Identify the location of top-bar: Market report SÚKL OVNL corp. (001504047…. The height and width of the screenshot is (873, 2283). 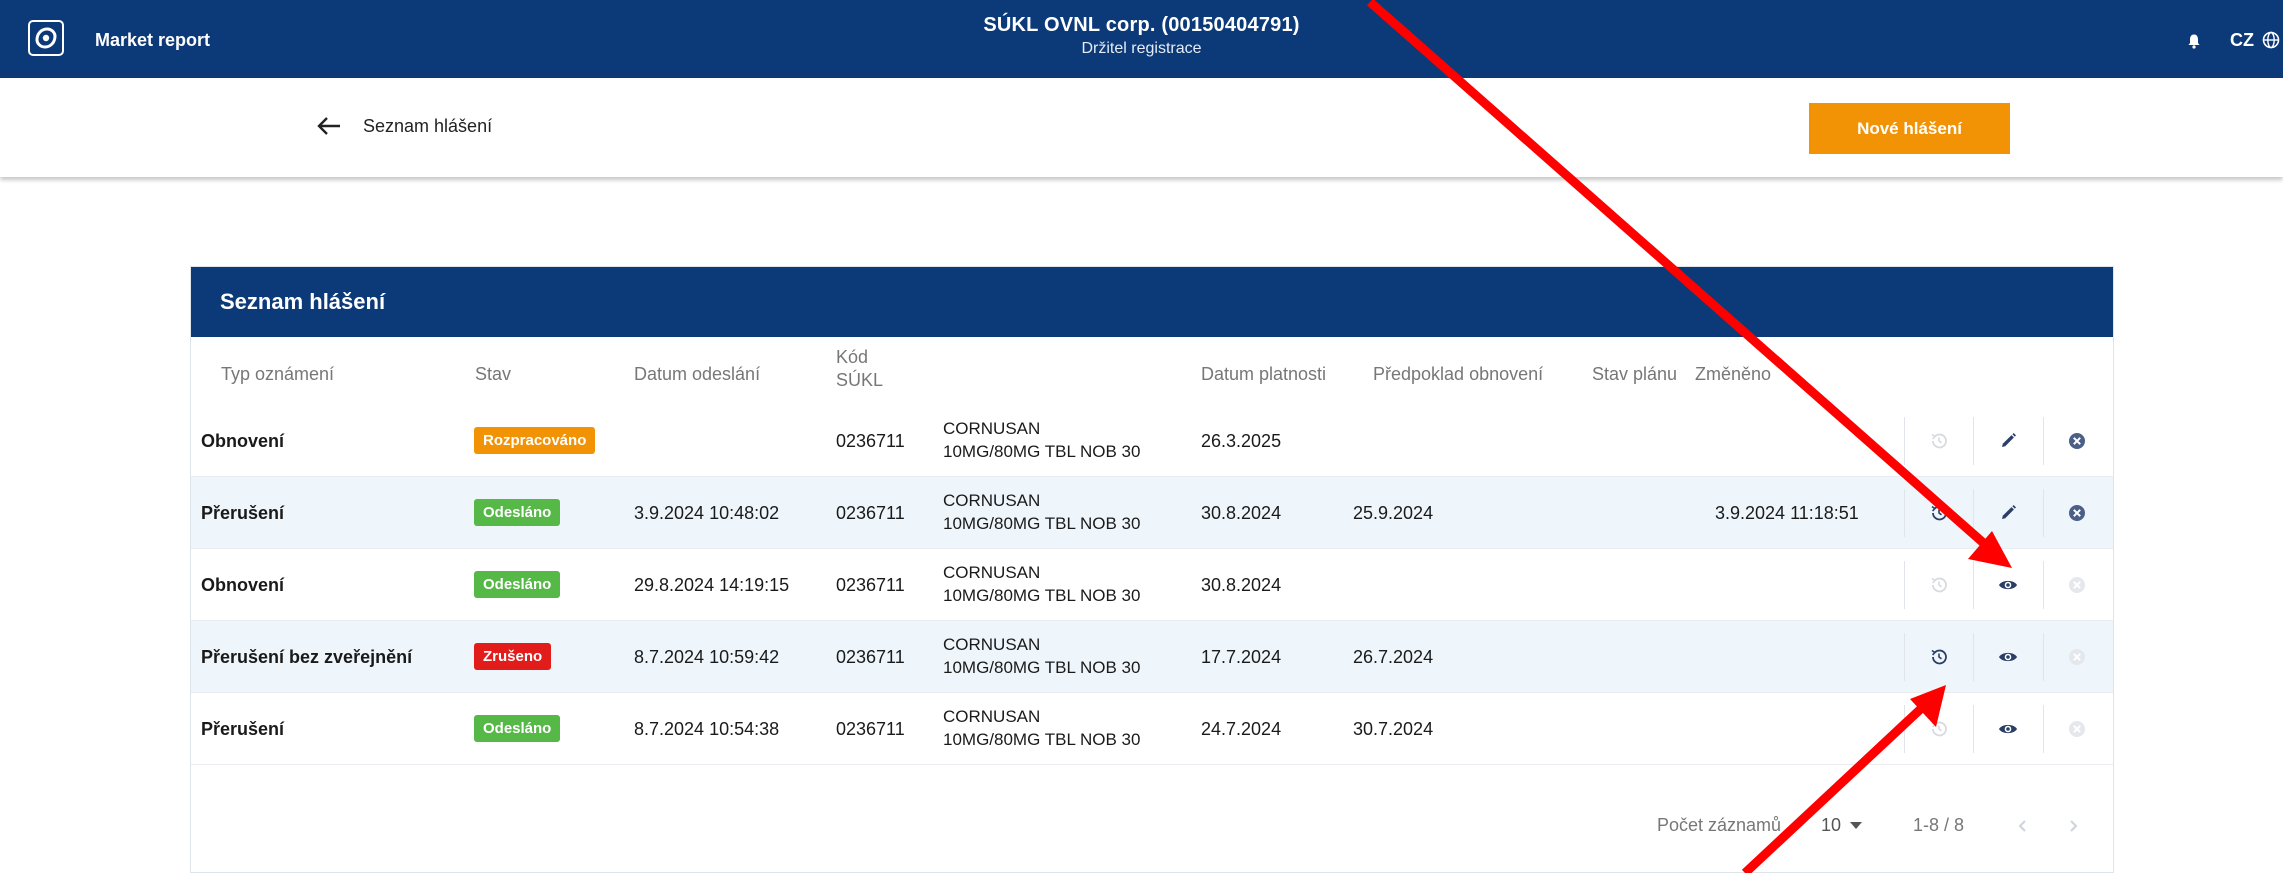
(1141, 39).